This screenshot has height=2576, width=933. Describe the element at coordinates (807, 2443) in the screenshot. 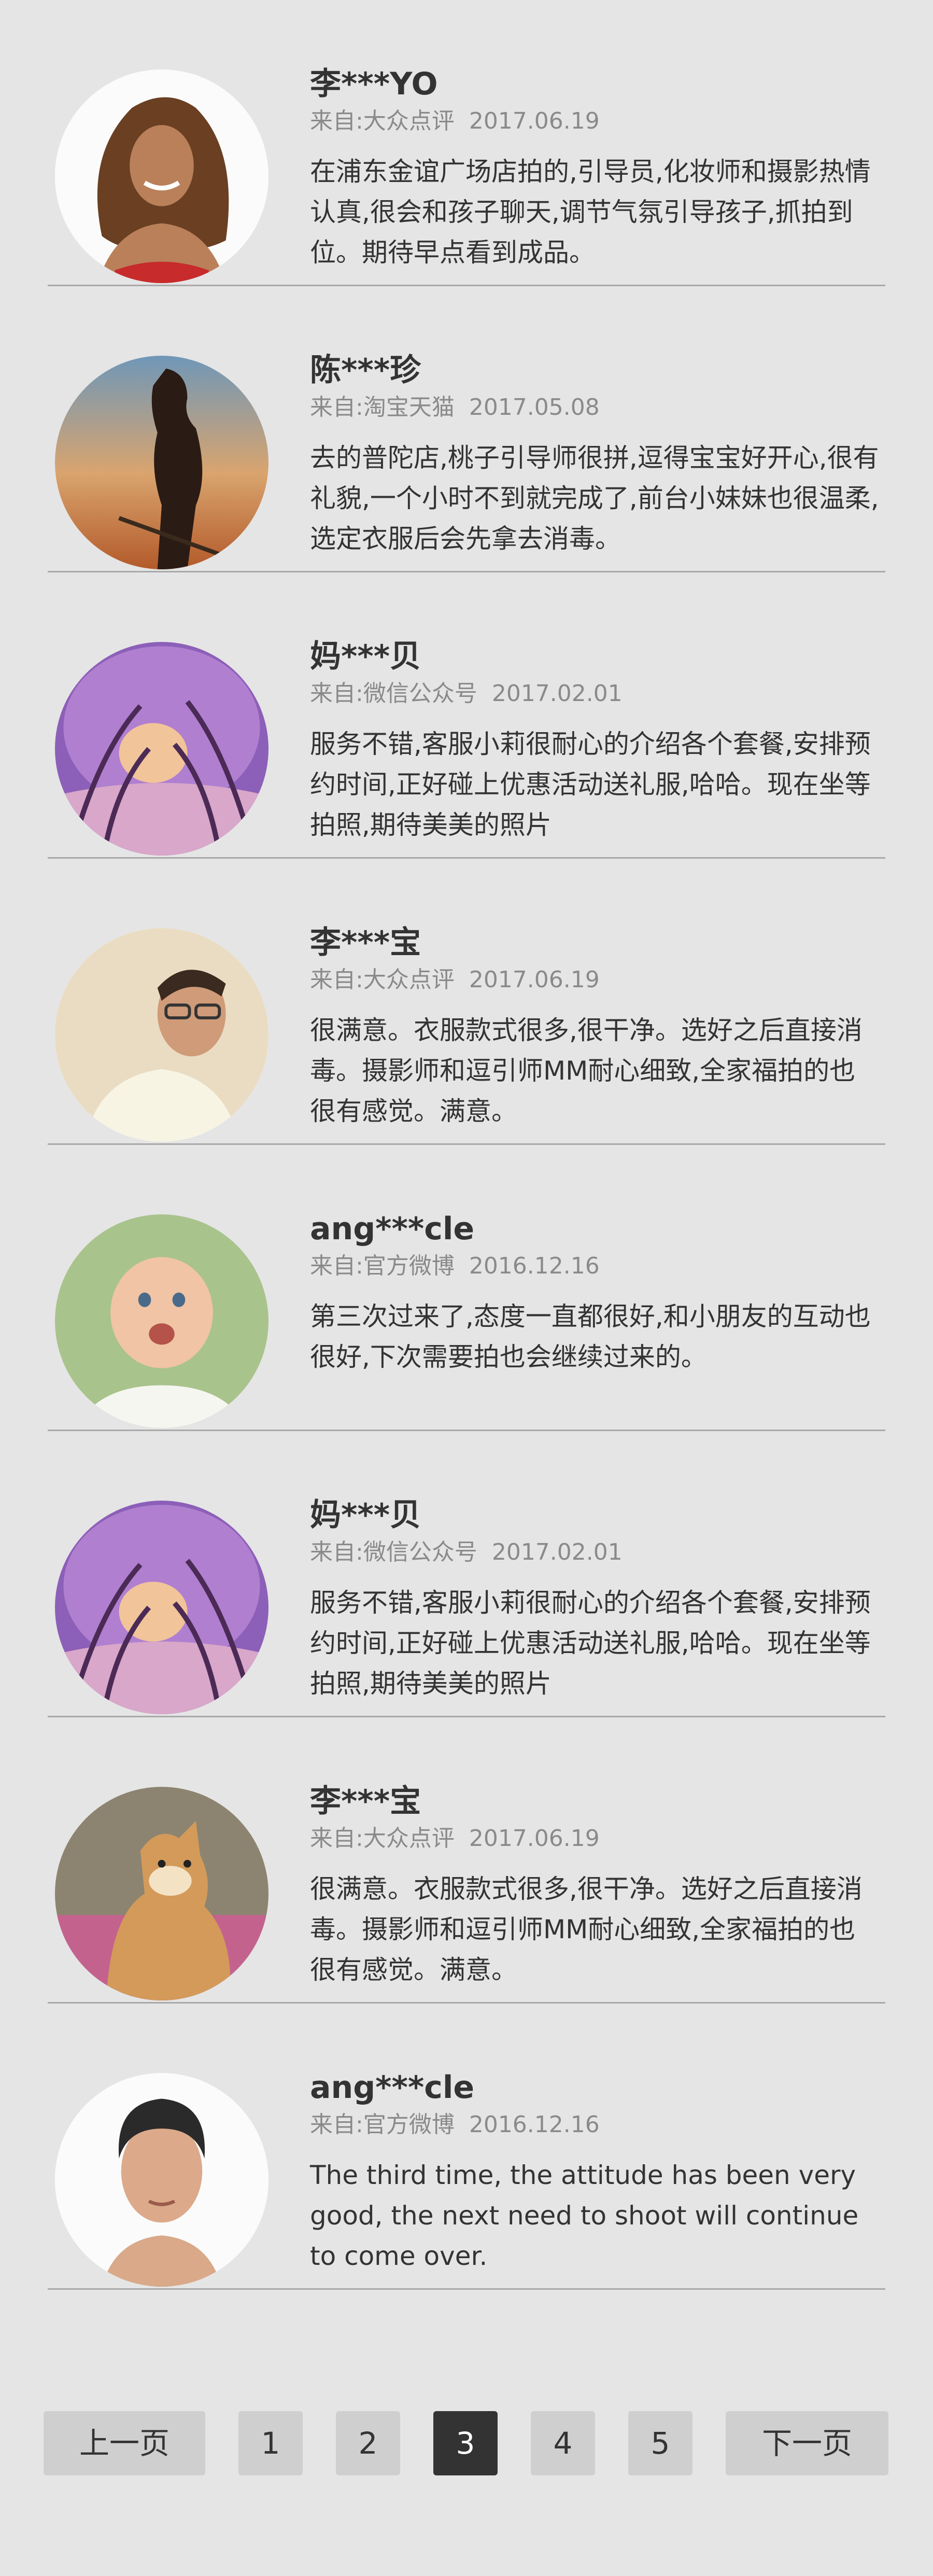

I see `next-page-button: 下一页` at that location.